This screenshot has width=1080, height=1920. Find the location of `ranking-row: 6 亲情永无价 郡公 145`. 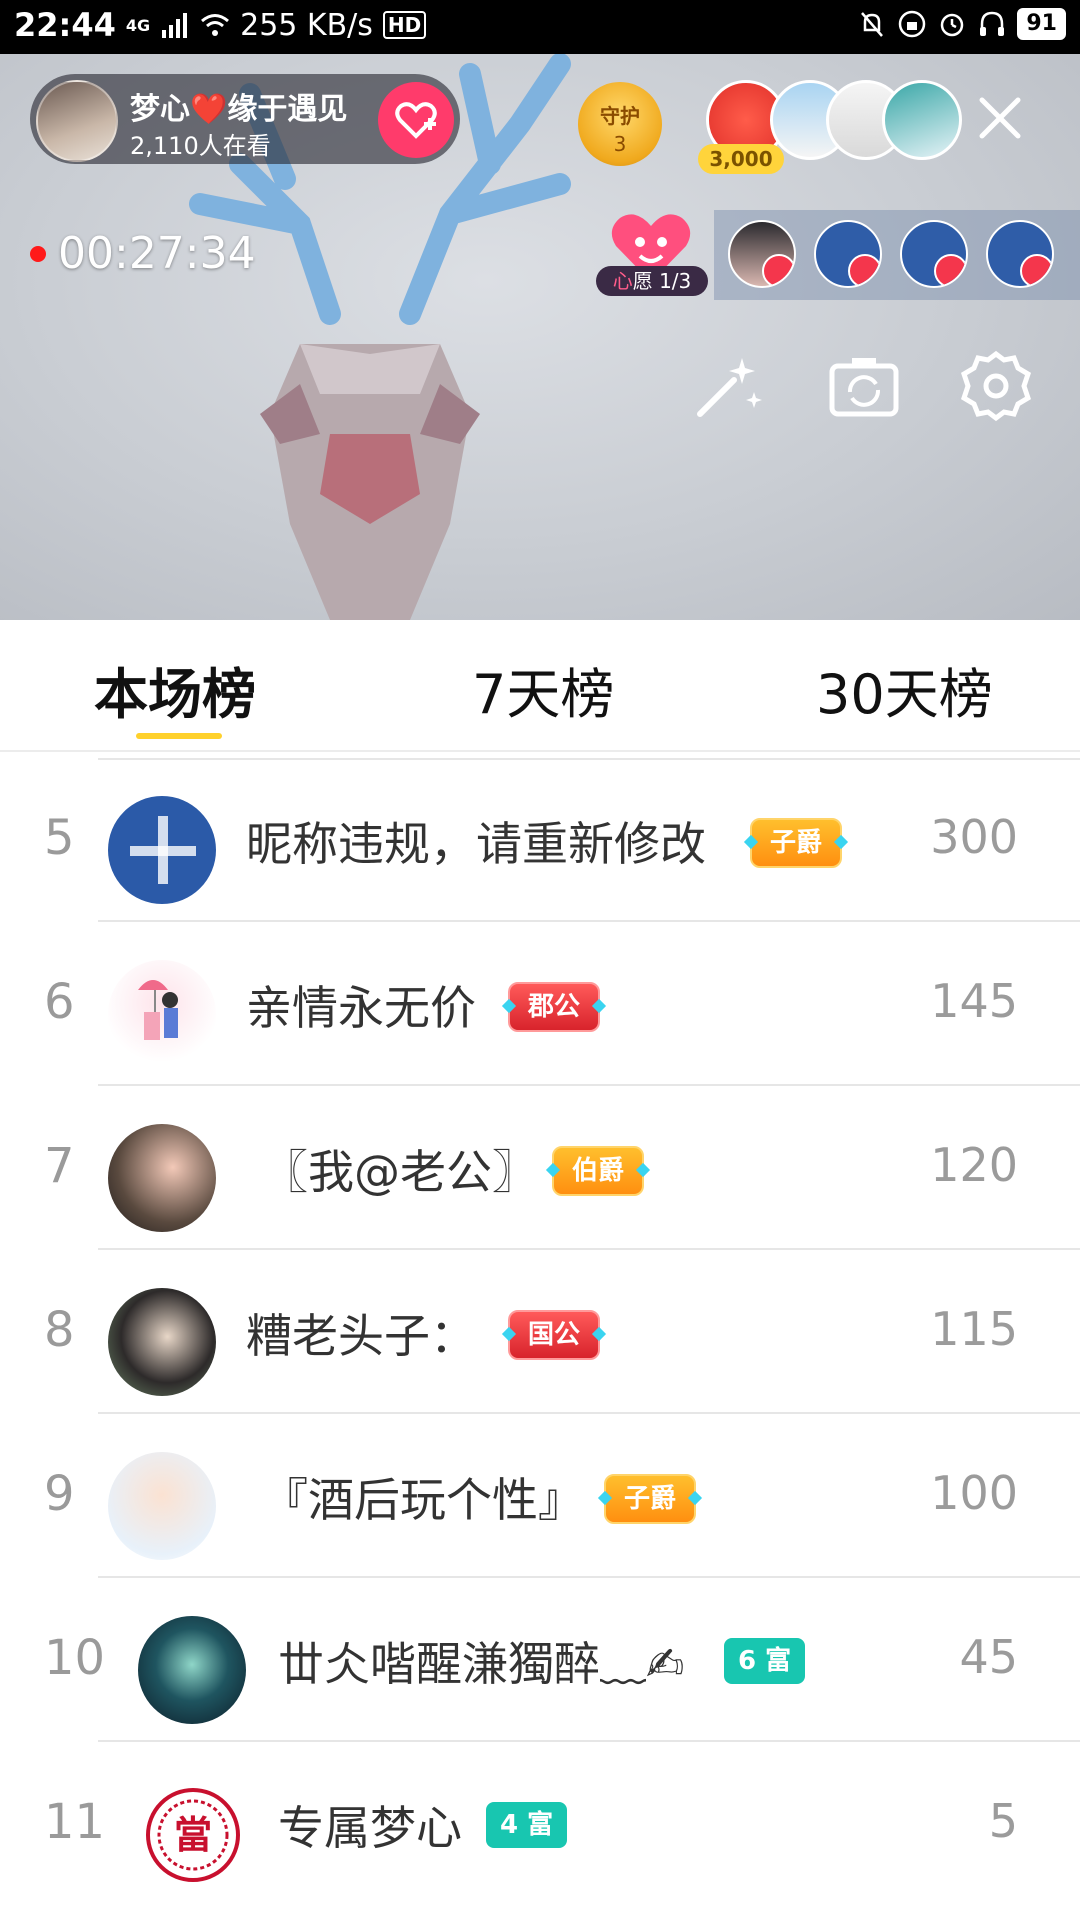

ranking-row: 6 亲情永无价 郡公 145 is located at coordinates (540, 1004).